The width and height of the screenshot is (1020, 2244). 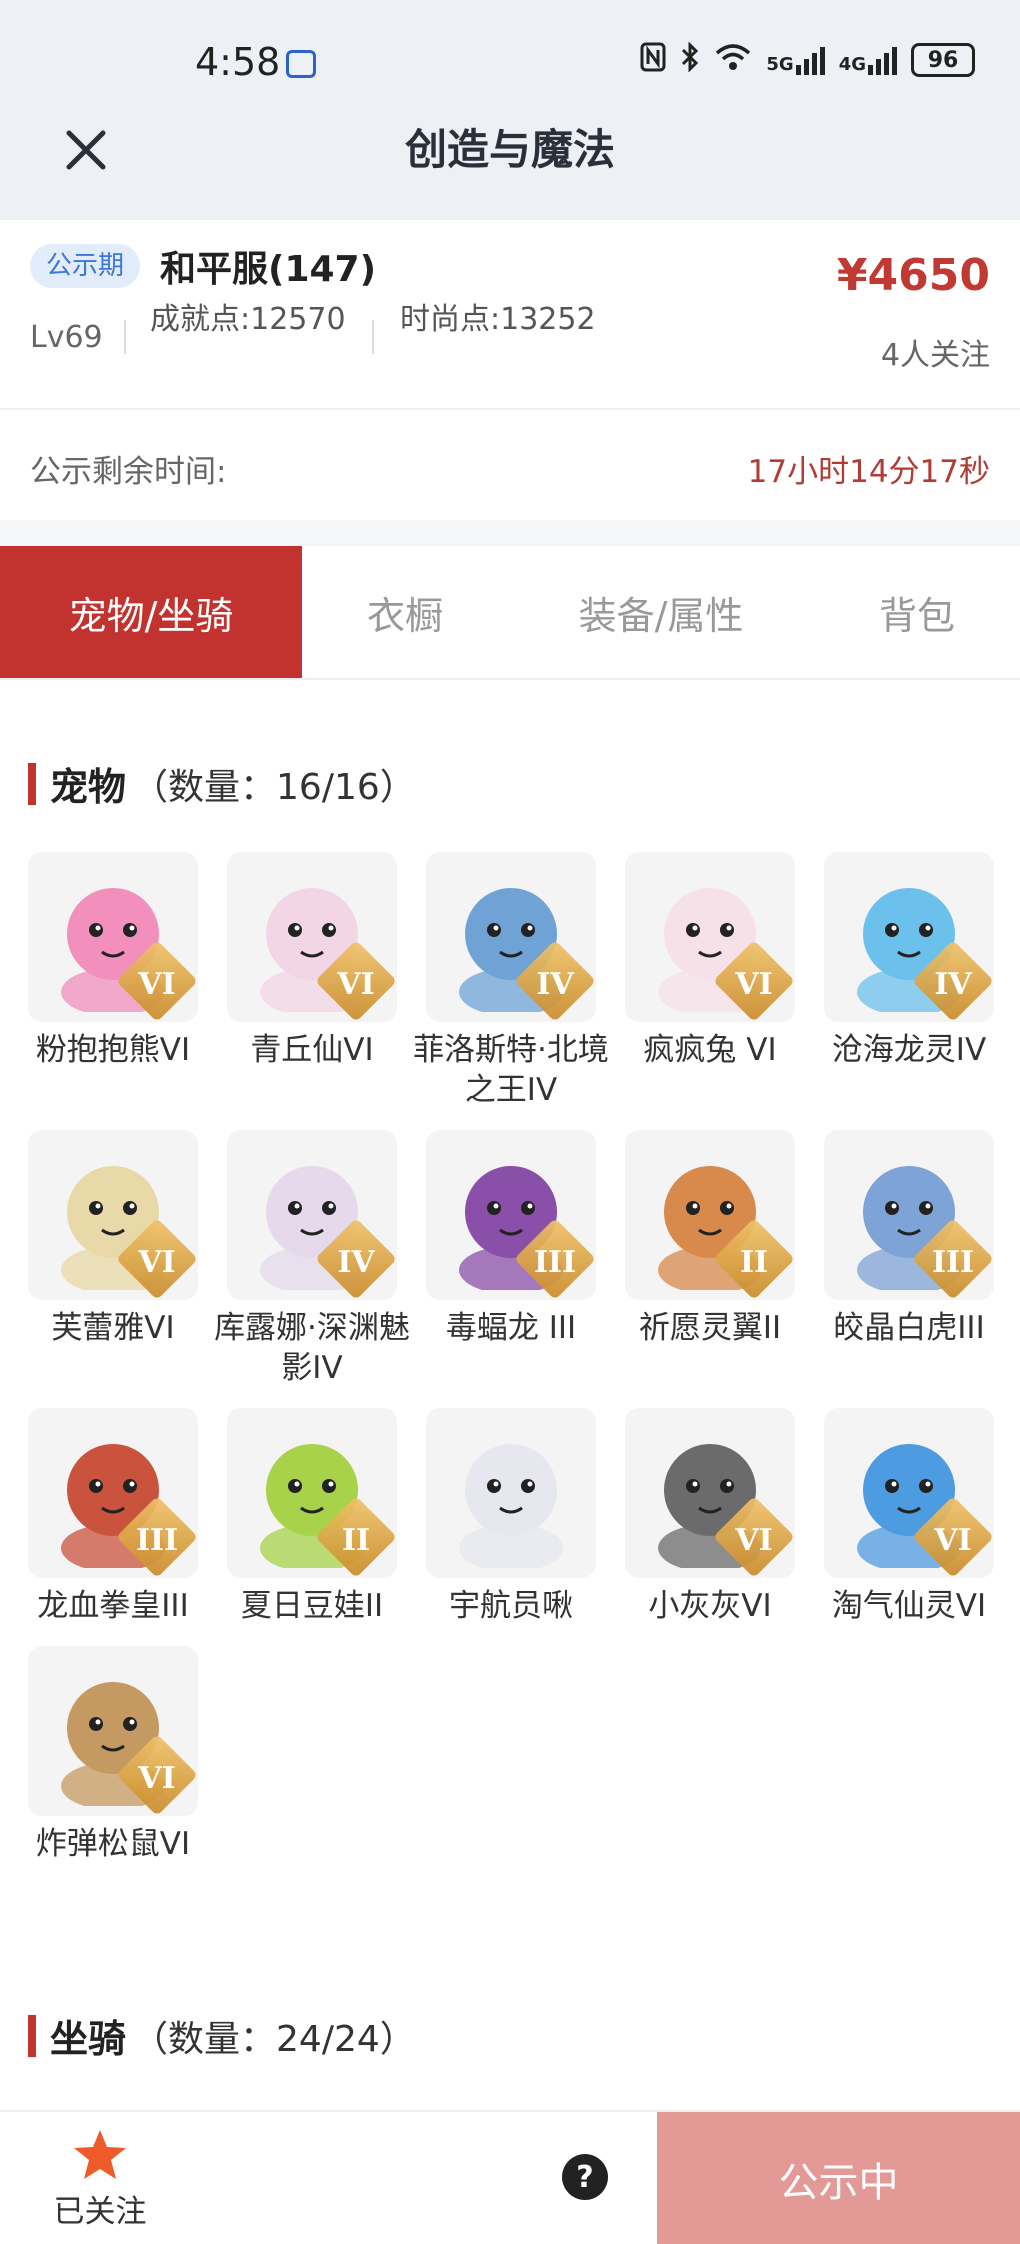 What do you see at coordinates (909, 1328) in the screenshot?
I see `pet-name: 皎晶白虎III` at bounding box center [909, 1328].